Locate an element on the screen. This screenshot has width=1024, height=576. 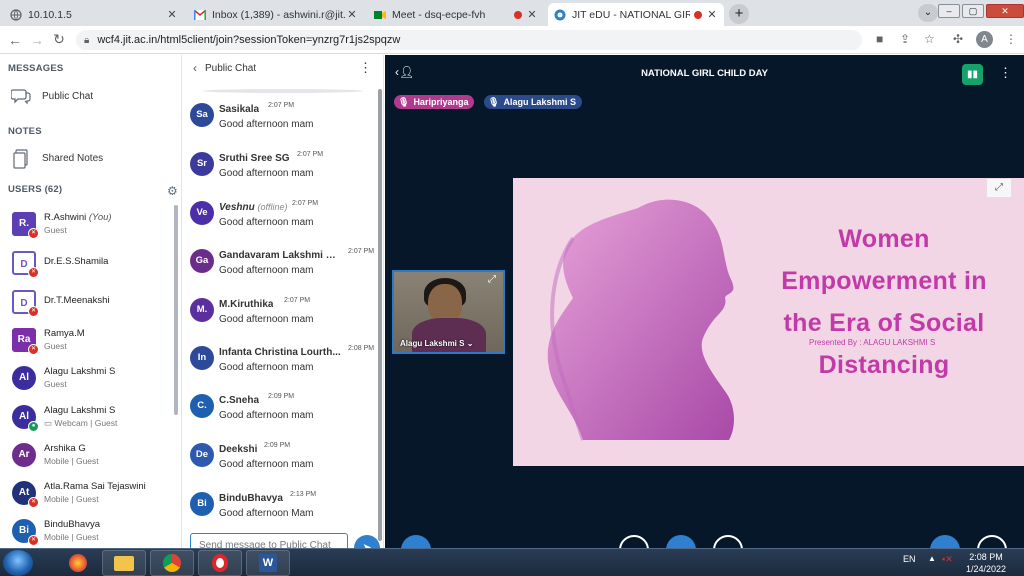
muted-mic-icon: ✕ is located at coordinates (33, 349).